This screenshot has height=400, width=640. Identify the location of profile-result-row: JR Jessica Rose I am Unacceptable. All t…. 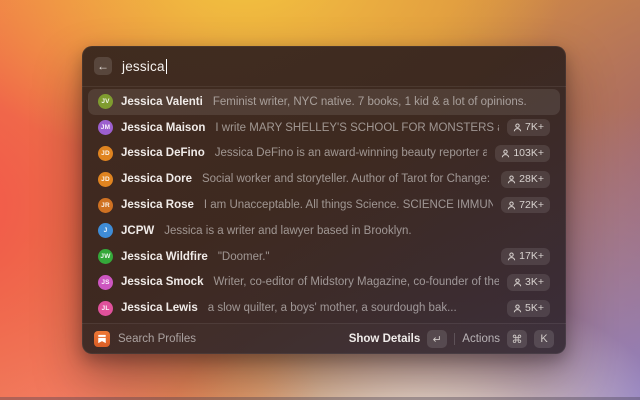
(324, 205).